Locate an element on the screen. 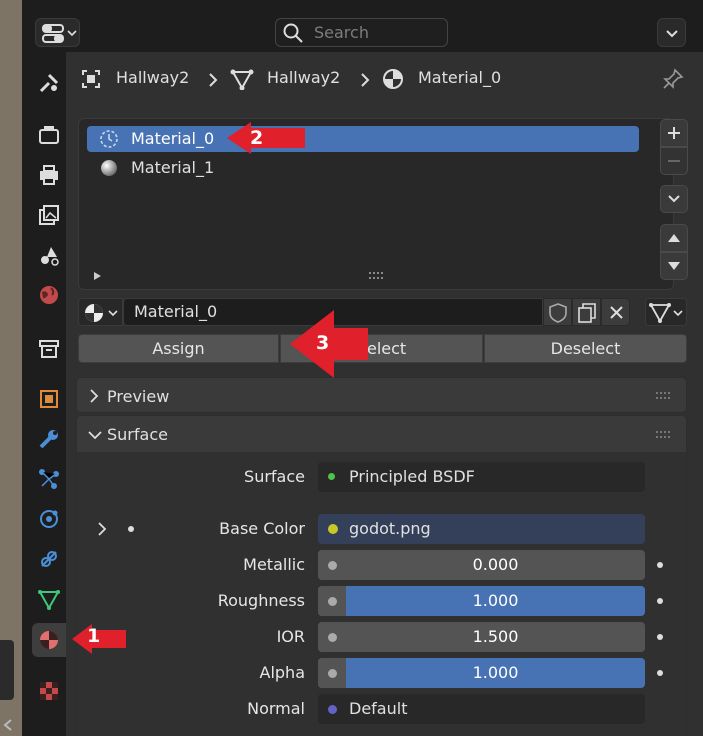 Image resolution: width=703 pixels, height=736 pixels. fake-user-button is located at coordinates (557, 312).